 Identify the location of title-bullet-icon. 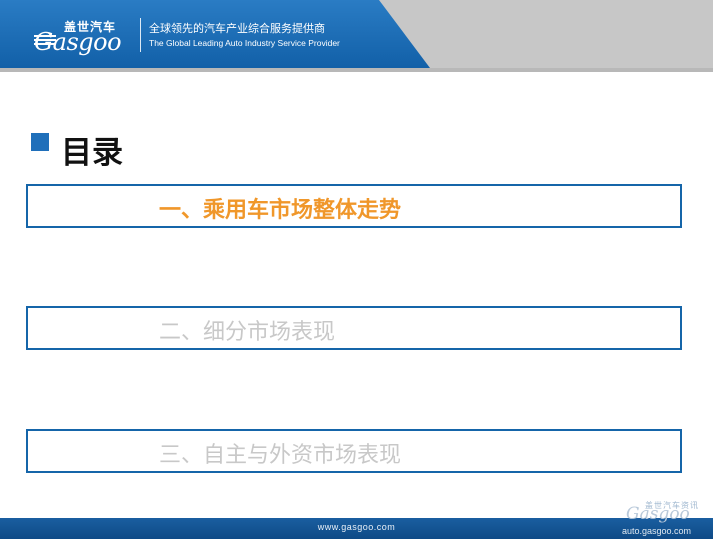
(40, 142).